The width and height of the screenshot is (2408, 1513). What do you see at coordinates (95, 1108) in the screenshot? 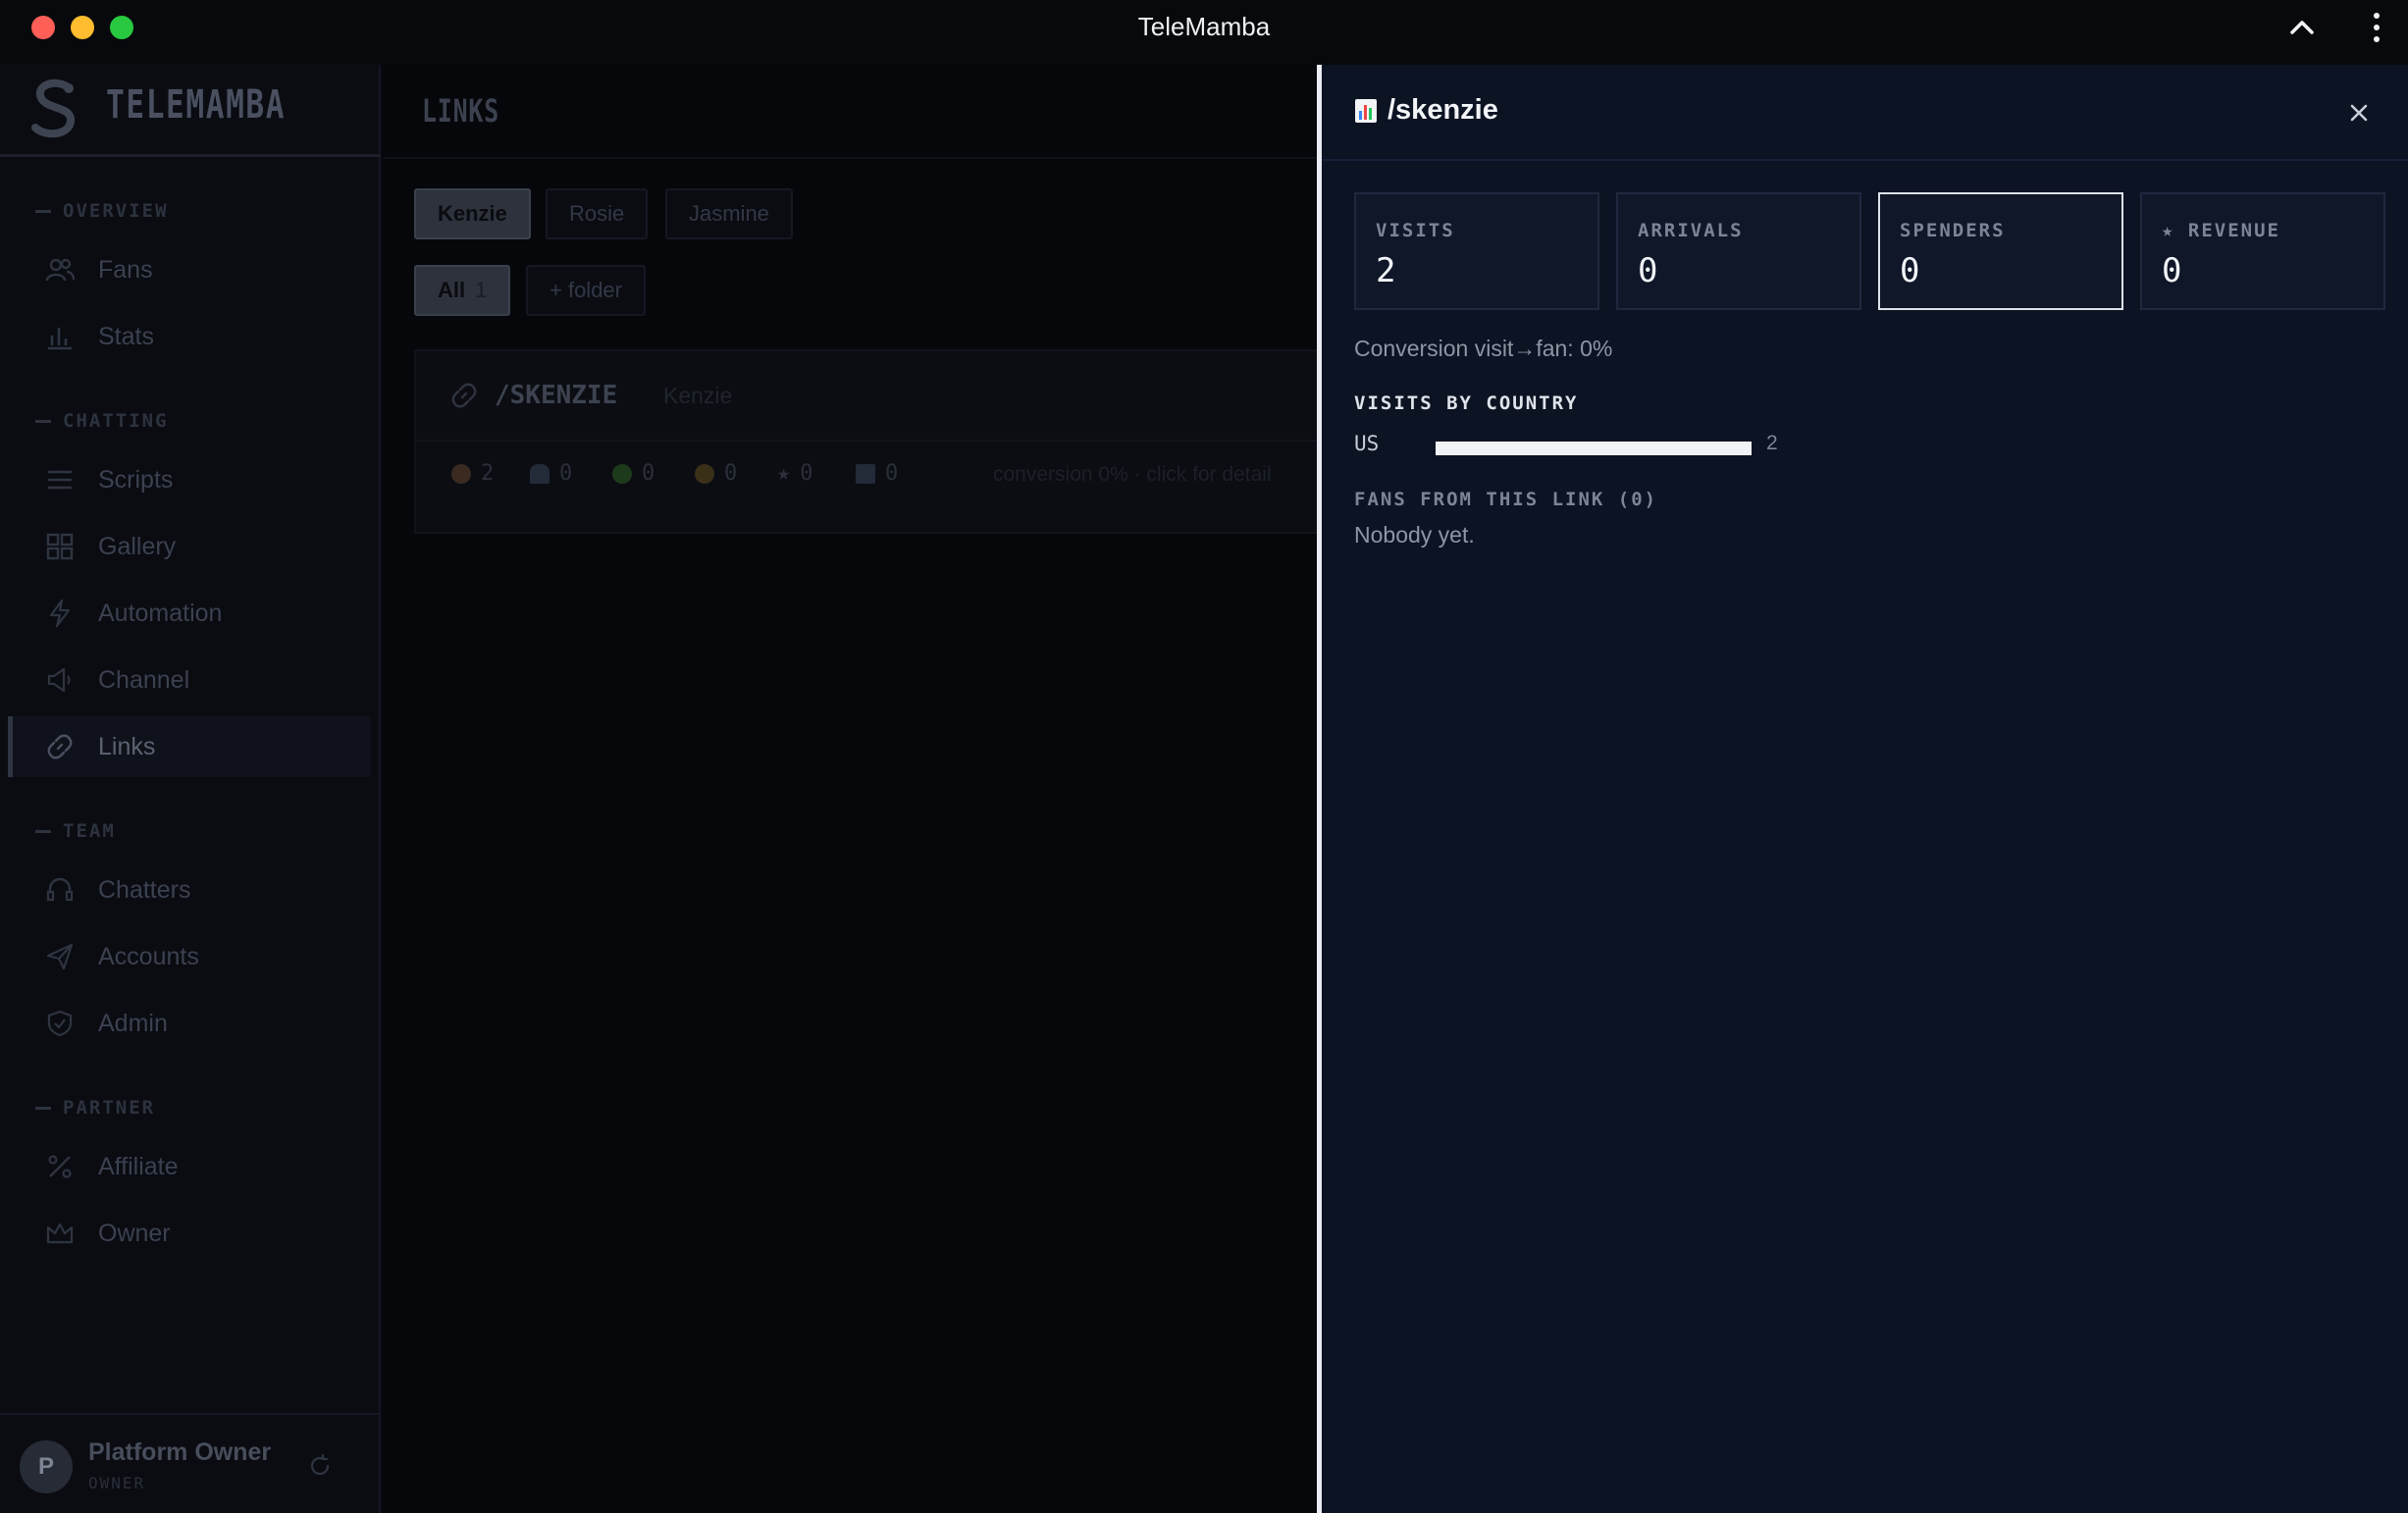
I see `section-partner: PARTNER` at bounding box center [95, 1108].